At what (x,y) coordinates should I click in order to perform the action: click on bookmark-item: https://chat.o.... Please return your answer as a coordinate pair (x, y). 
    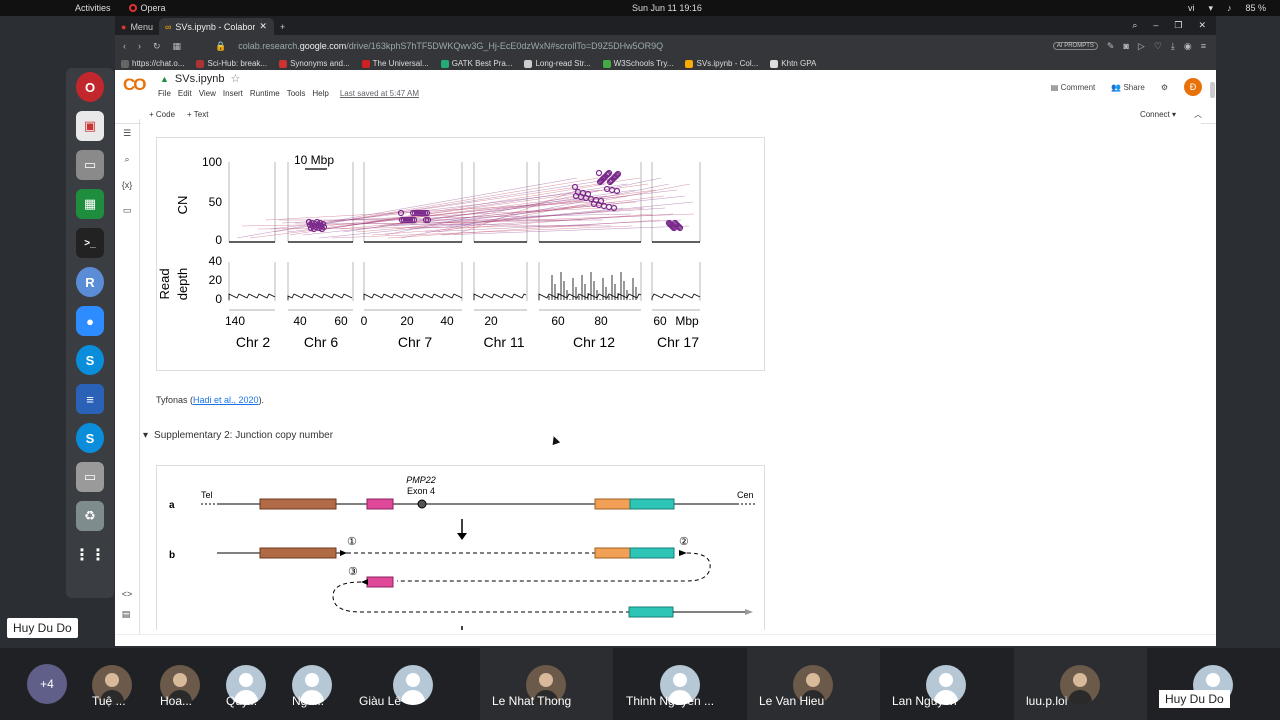
    Looking at the image, I should click on (152, 63).